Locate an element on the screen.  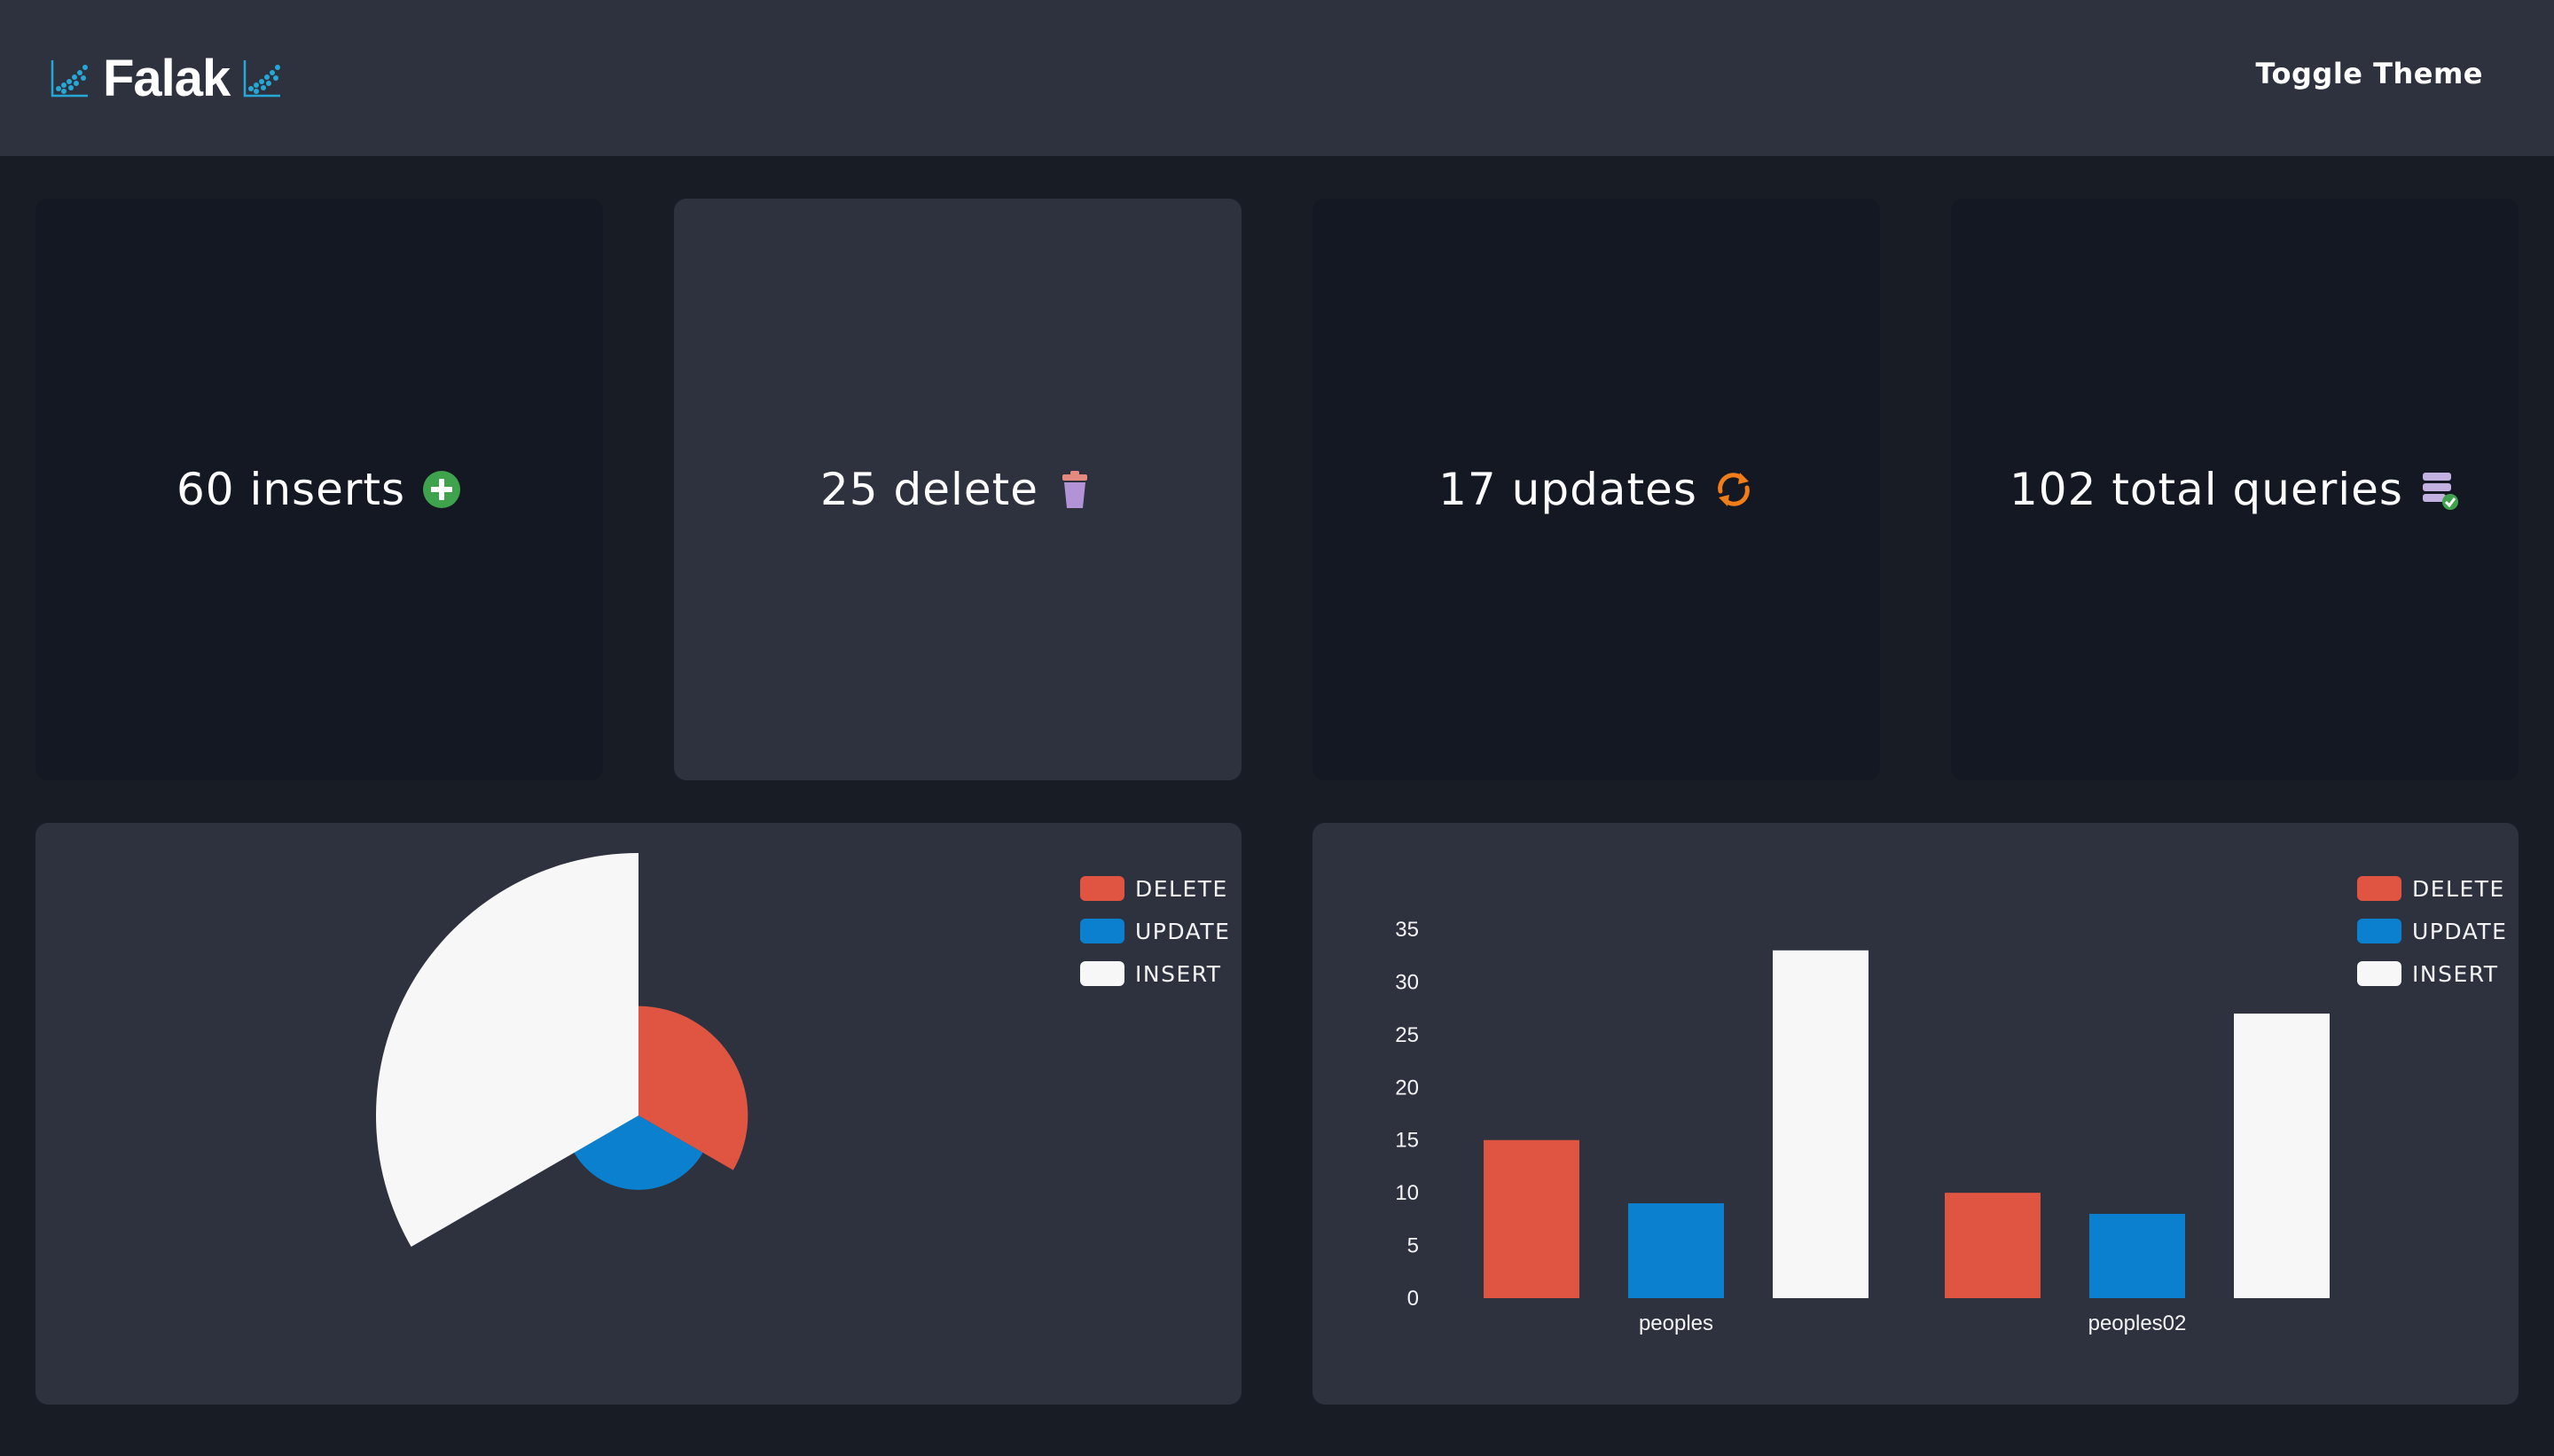
stat-card-delete: 25 delete is located at coordinates (958, 489).